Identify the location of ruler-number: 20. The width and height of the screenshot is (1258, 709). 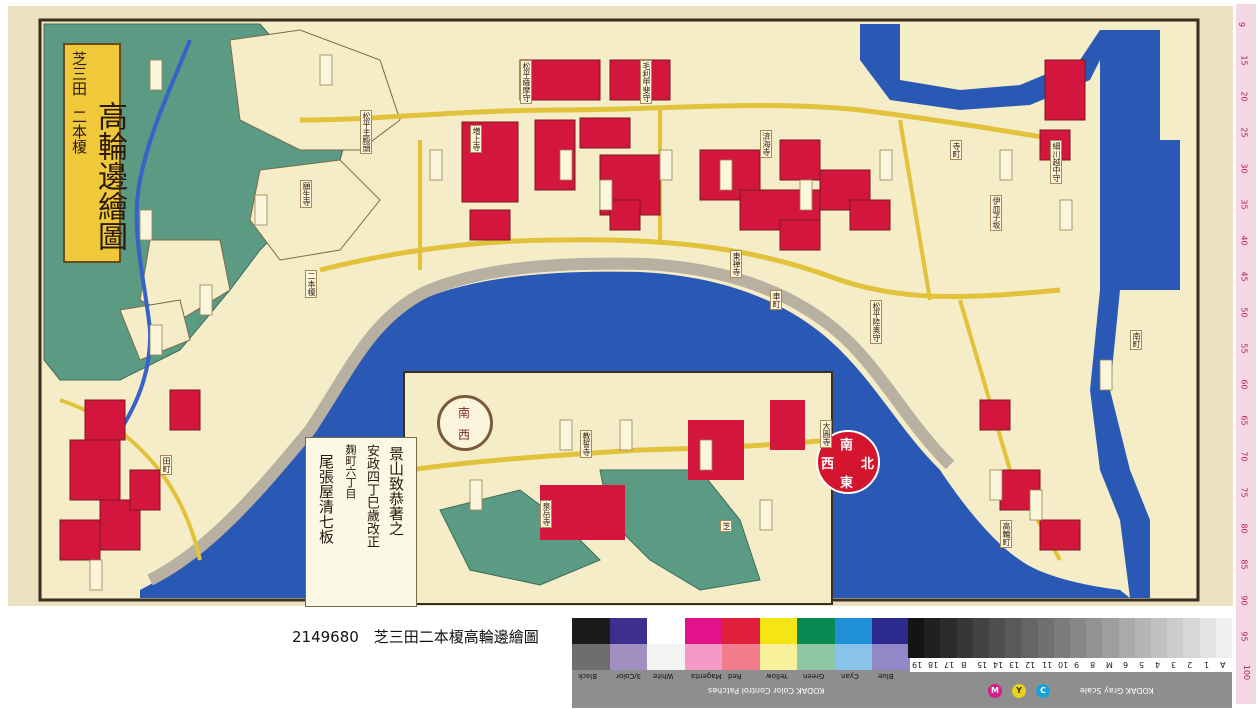
(1244, 96).